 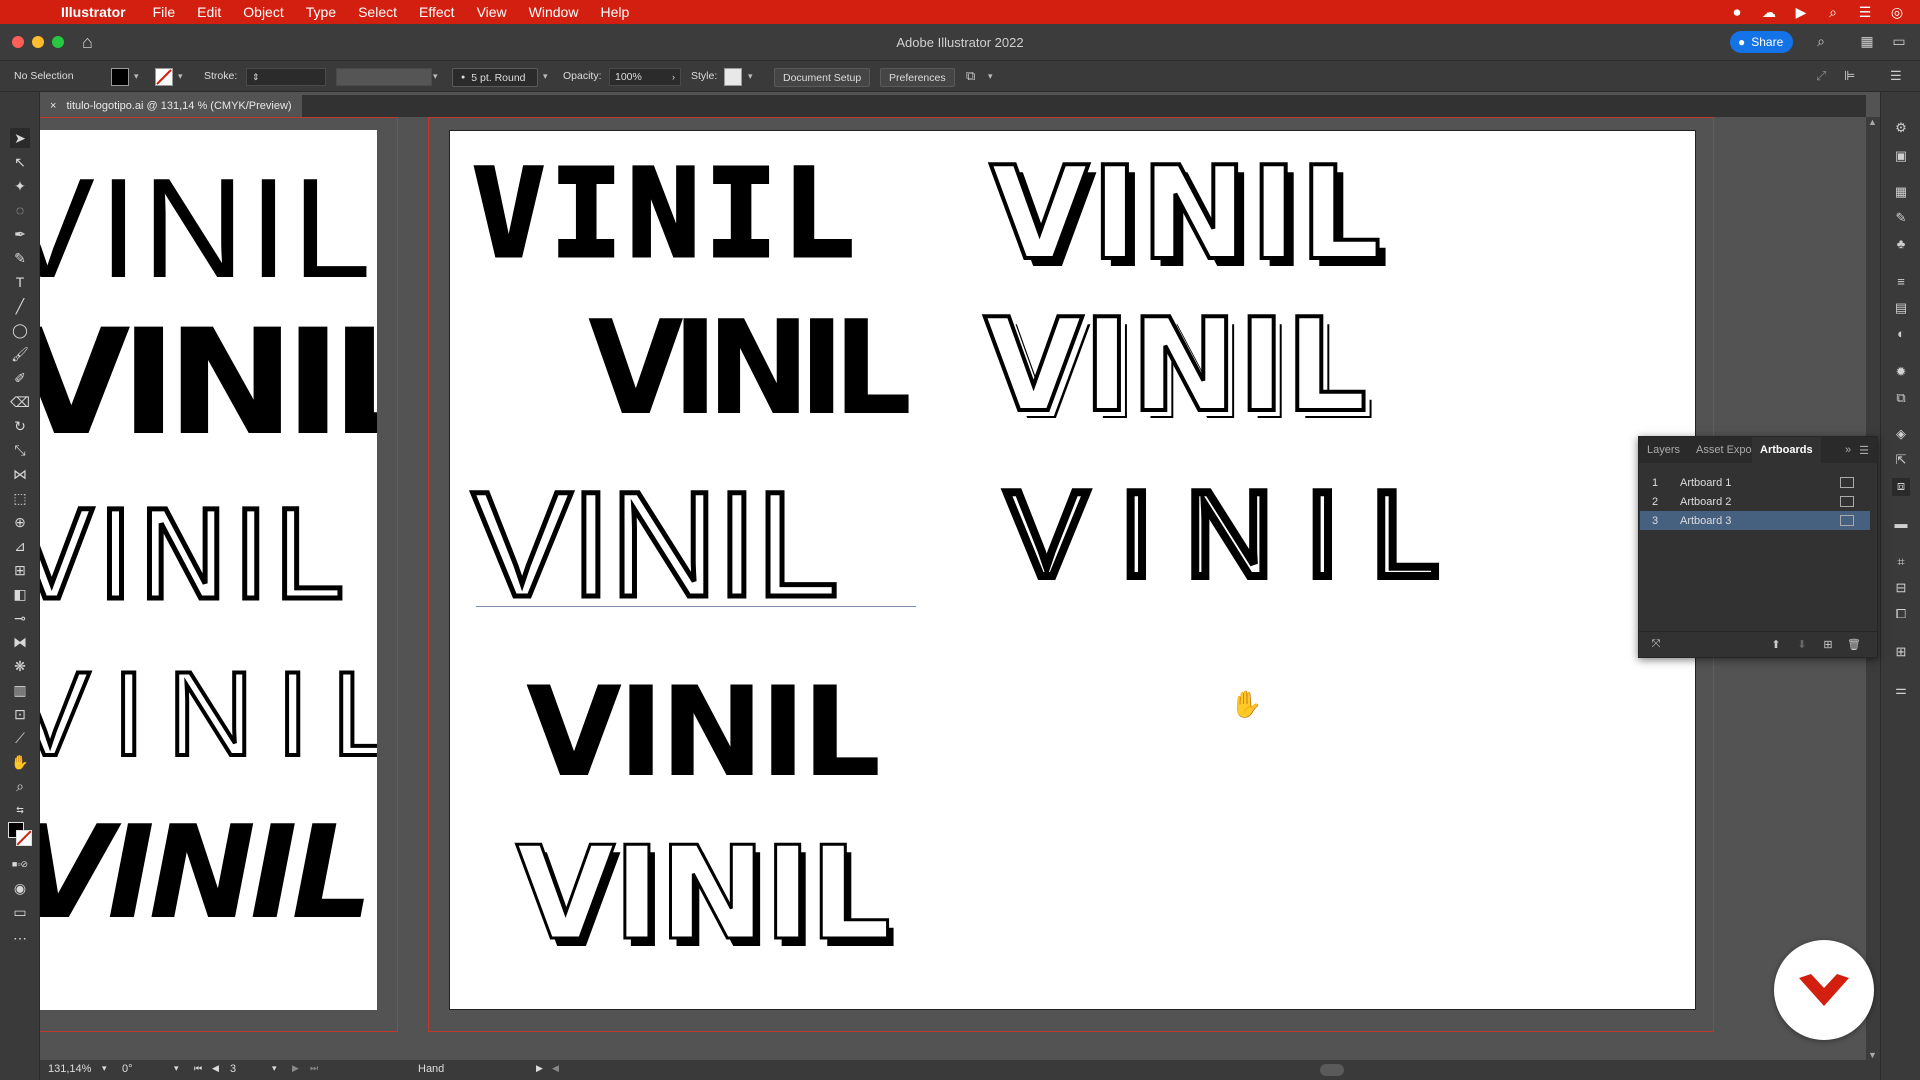 I want to click on libraries-icon: ▣, so click(x=1901, y=157).